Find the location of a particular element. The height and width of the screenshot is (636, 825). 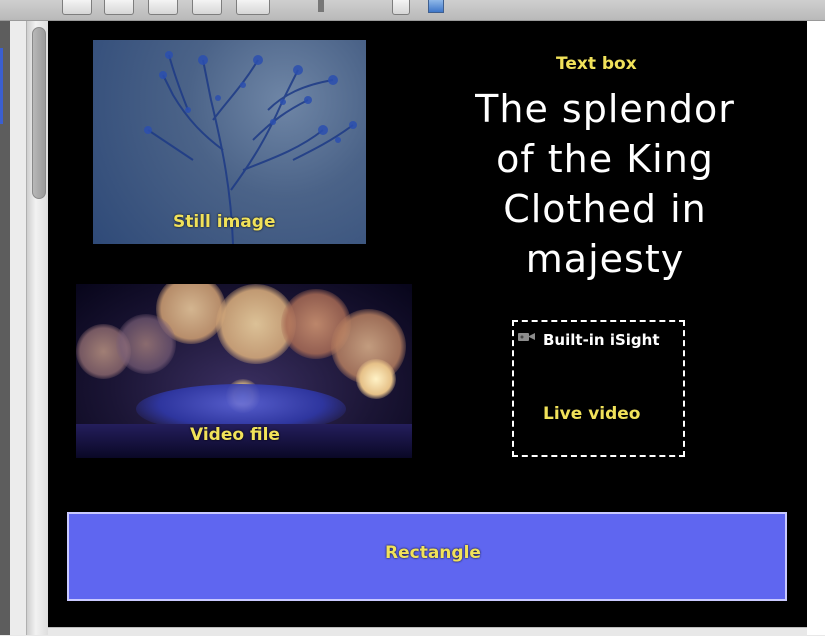

live-video-label: Live video is located at coordinates (592, 414).